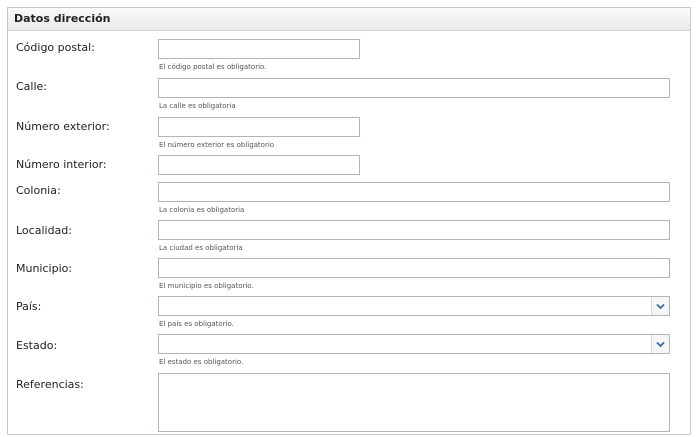  I want to click on localidad-input, so click(414, 230).